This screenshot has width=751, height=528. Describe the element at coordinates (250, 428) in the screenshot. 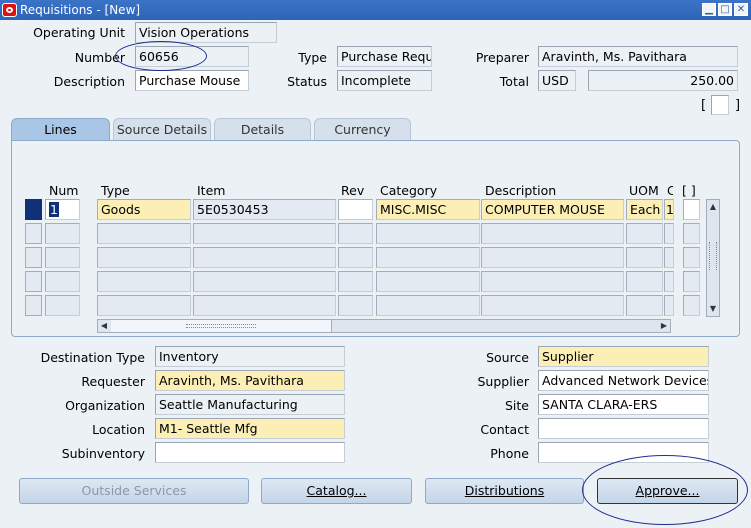

I see `location-field: M1- Seattle Mfg` at that location.